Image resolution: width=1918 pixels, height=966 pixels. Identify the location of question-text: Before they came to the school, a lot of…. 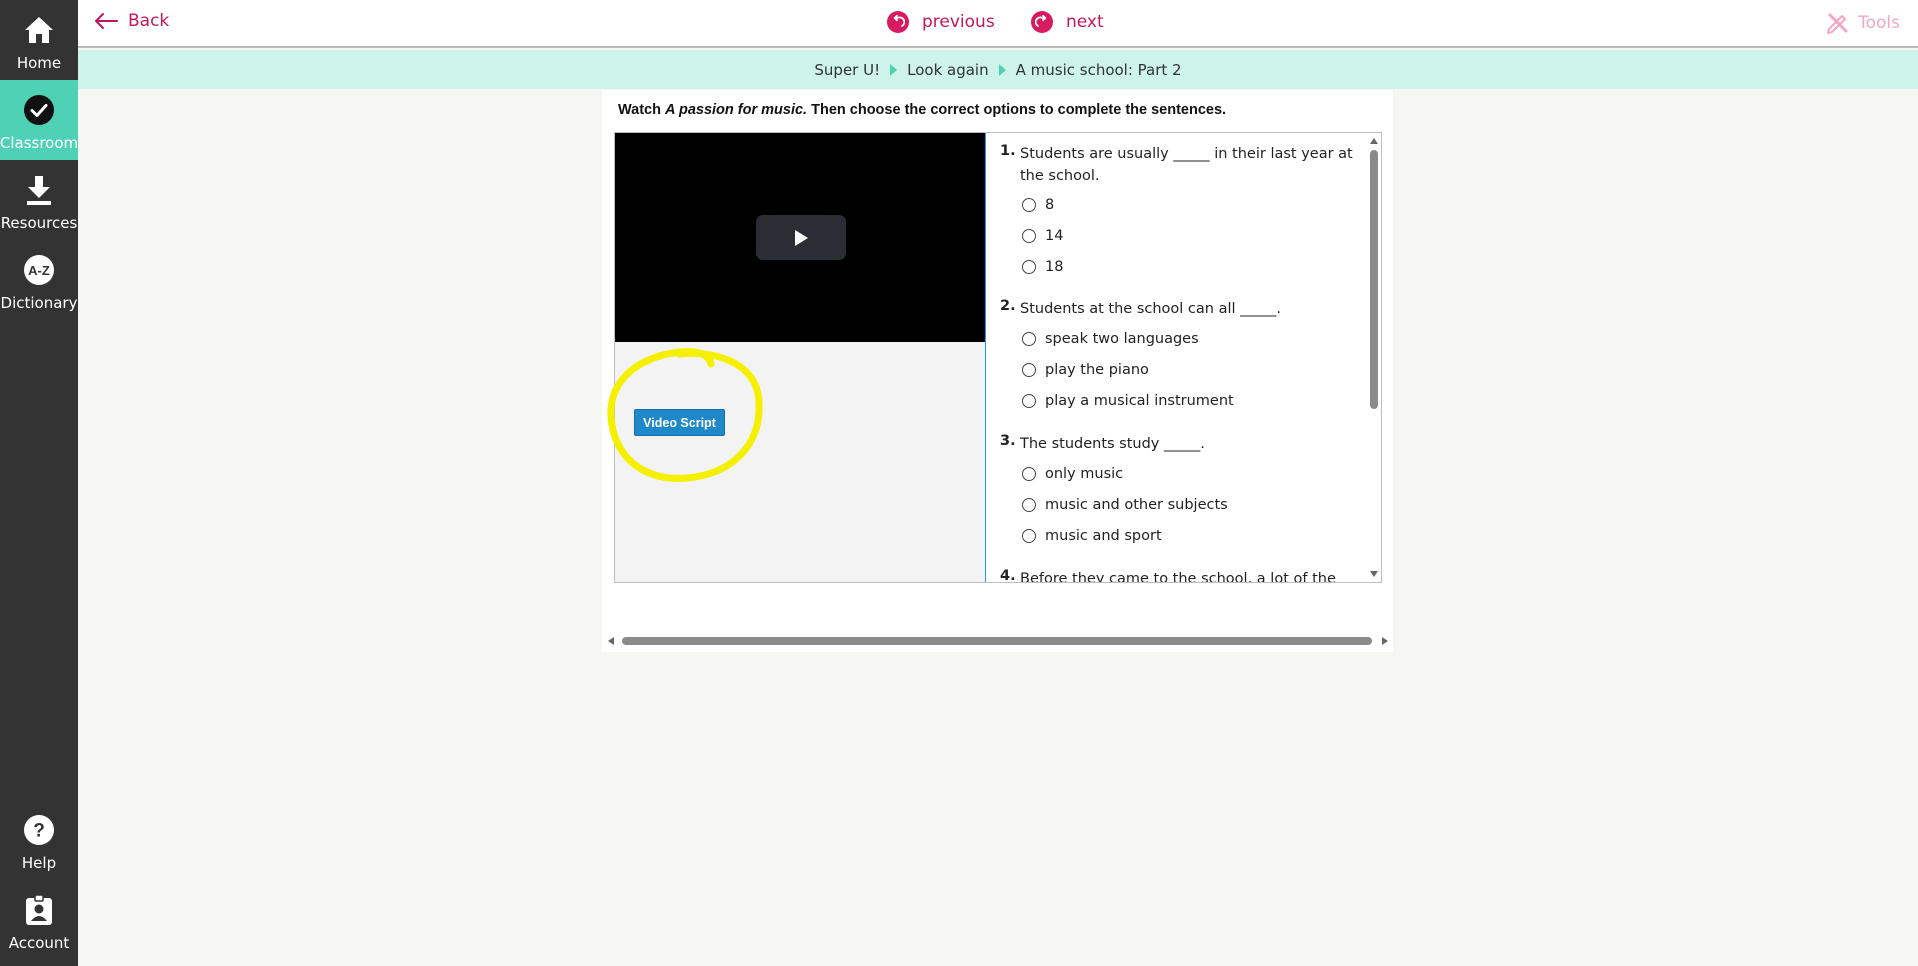
(1178, 576).